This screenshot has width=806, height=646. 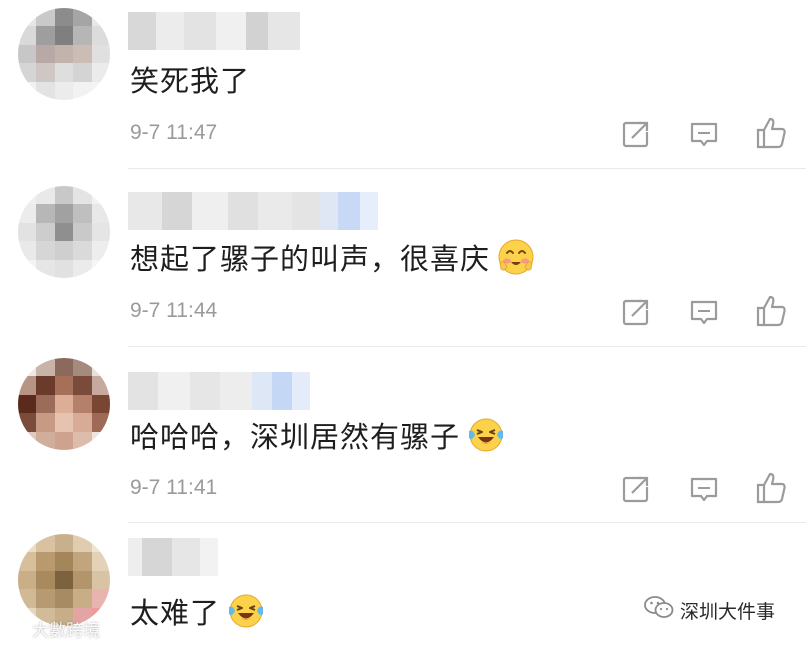 I want to click on watermark-left: 大數跨境, so click(x=53, y=628).